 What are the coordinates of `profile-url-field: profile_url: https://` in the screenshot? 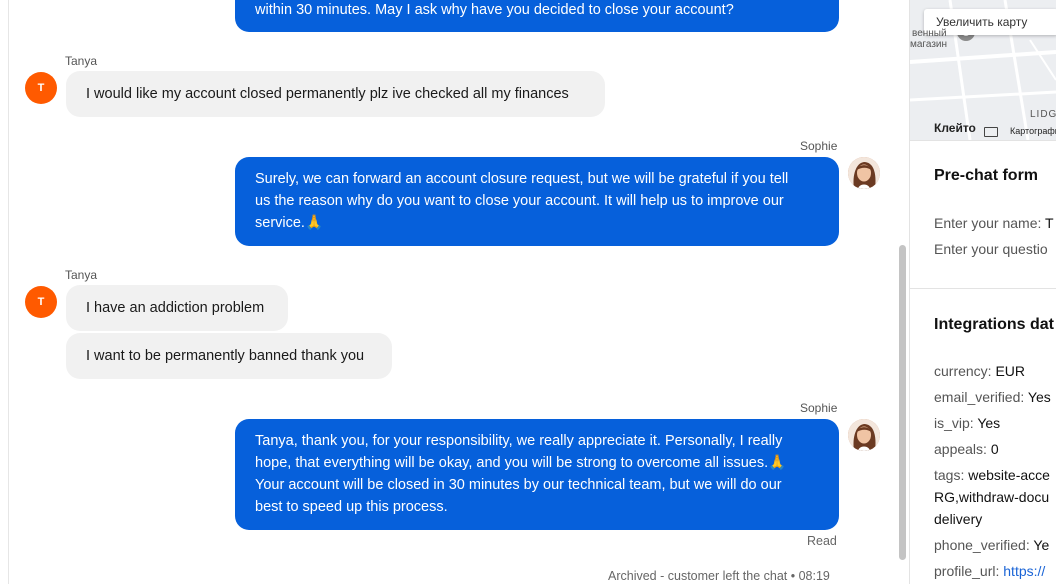 It's located at (989, 571).